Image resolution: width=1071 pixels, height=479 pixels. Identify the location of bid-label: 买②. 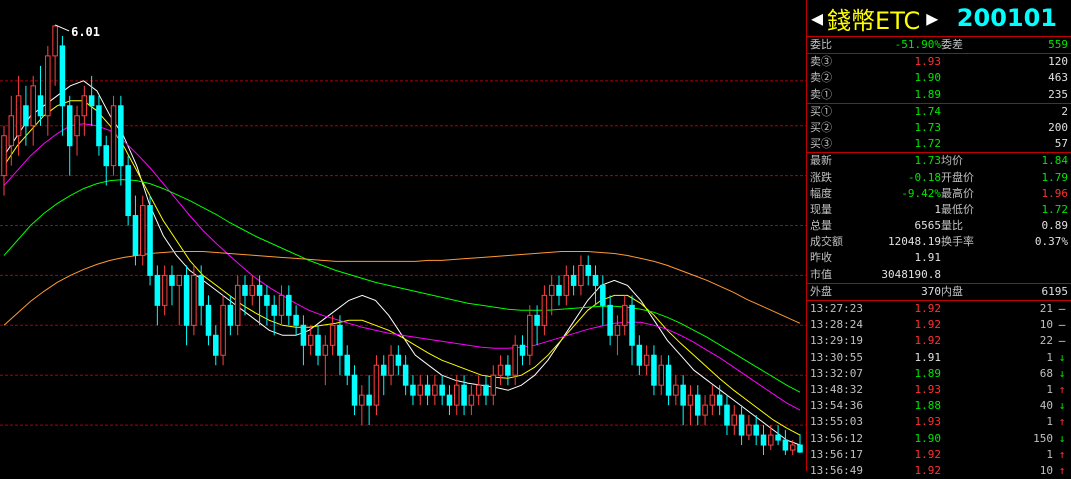
(821, 127).